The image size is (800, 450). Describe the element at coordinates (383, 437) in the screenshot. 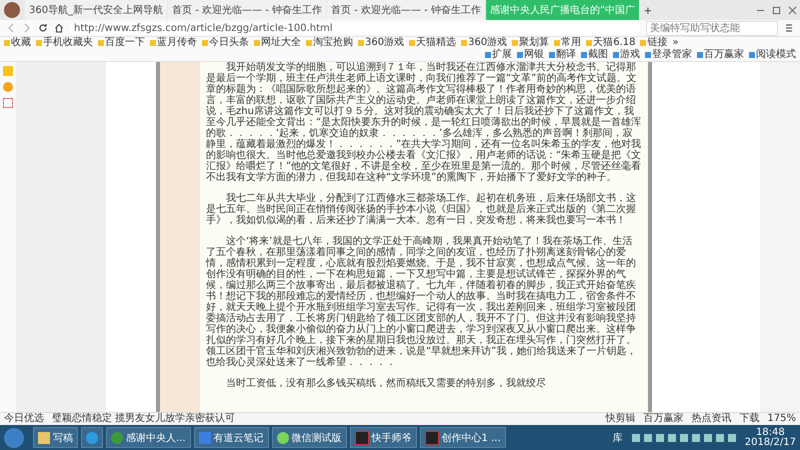

I see `taskbar-button: 快手师爷` at that location.